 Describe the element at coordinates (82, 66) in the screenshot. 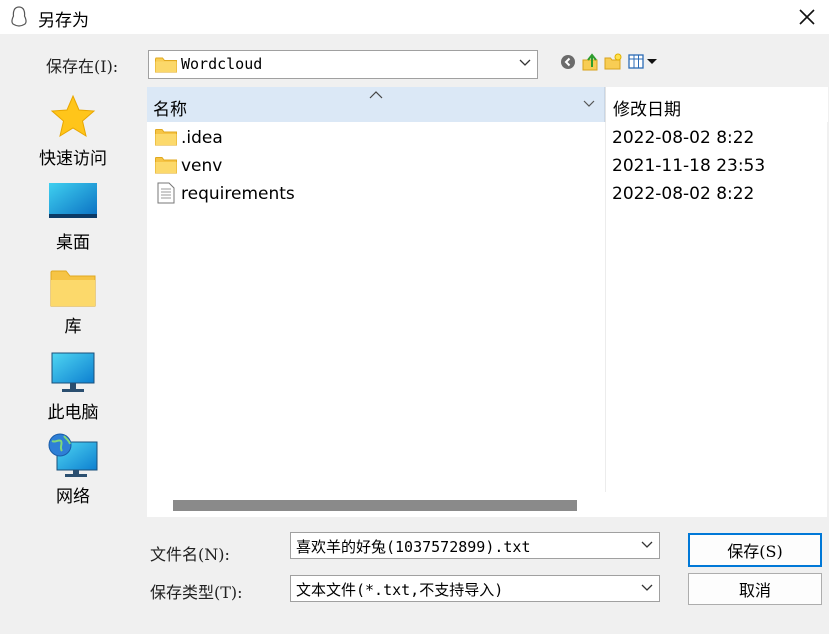

I see `look-in-label: 保存在(I):` at that location.